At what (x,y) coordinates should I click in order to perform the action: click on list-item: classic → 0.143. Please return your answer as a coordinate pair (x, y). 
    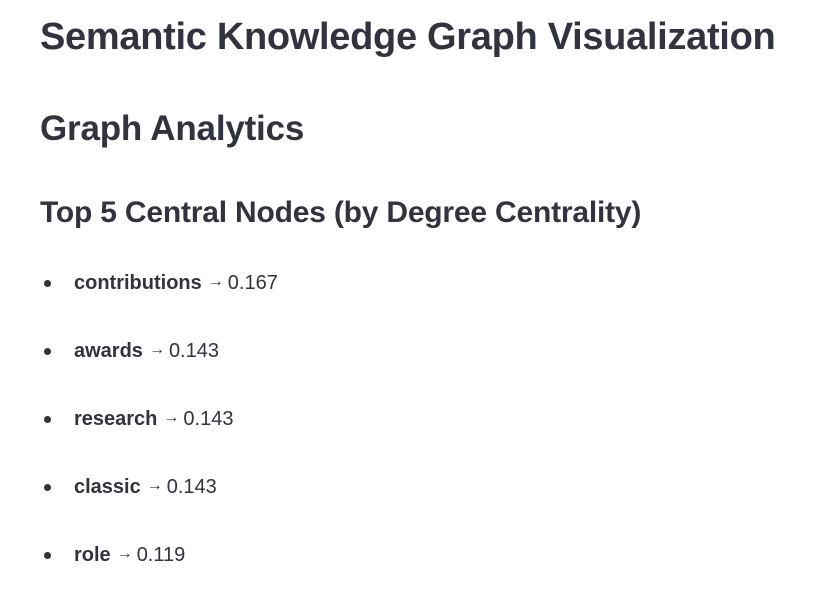
    Looking at the image, I should click on (159, 502).